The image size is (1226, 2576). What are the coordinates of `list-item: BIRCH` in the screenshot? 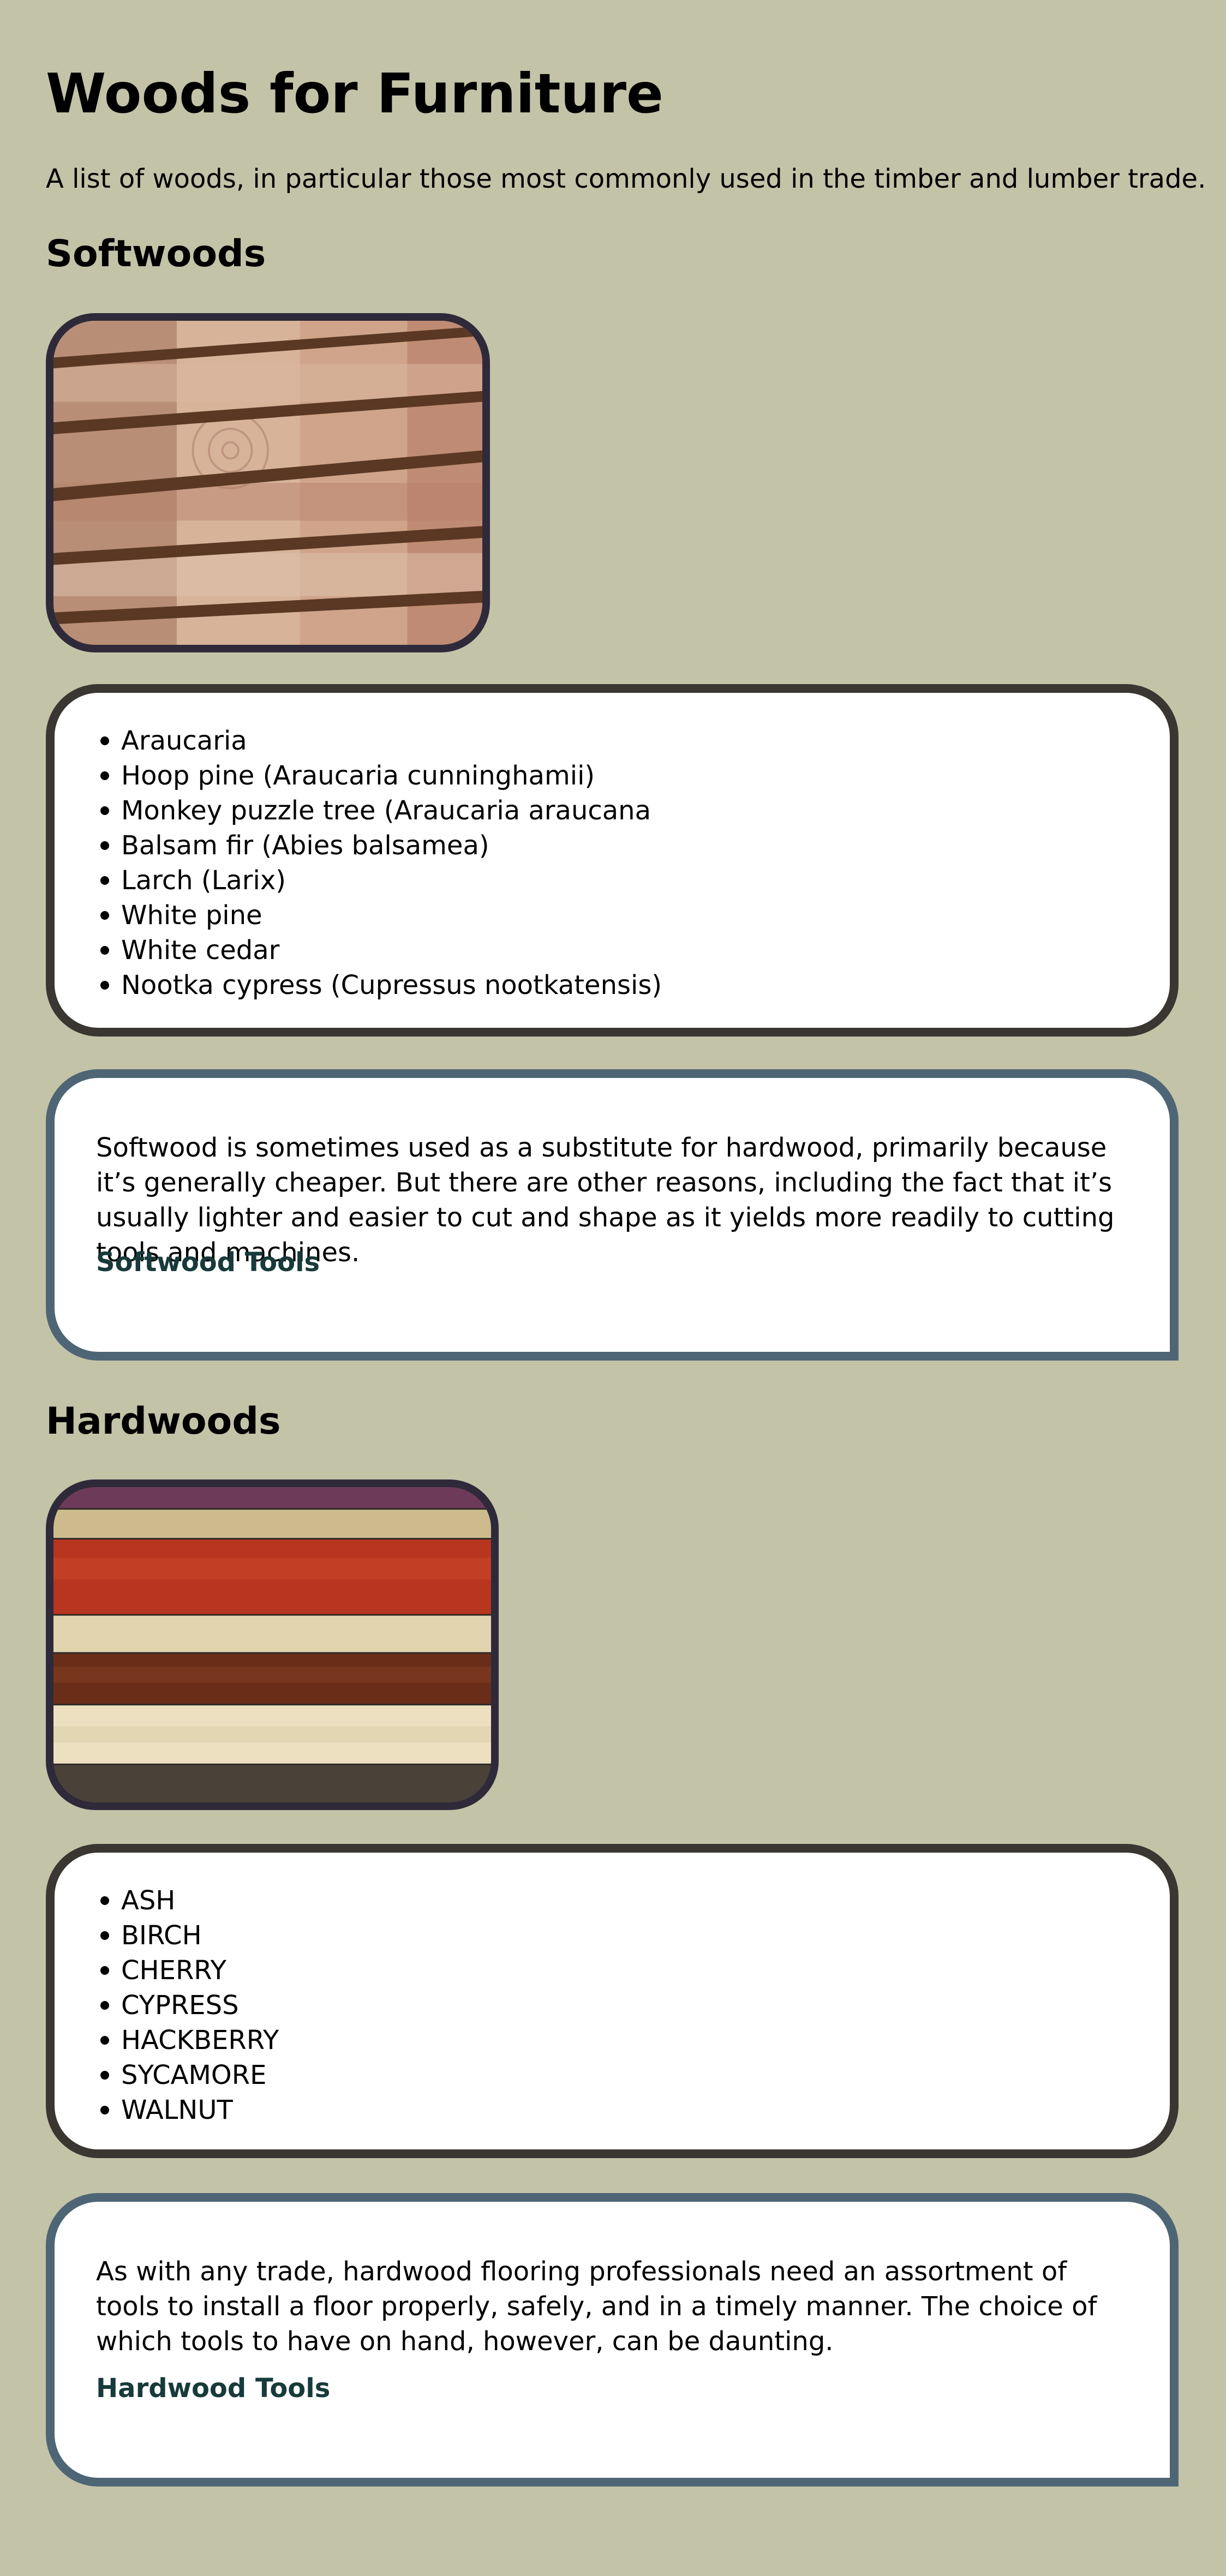 It's located at (188, 1935).